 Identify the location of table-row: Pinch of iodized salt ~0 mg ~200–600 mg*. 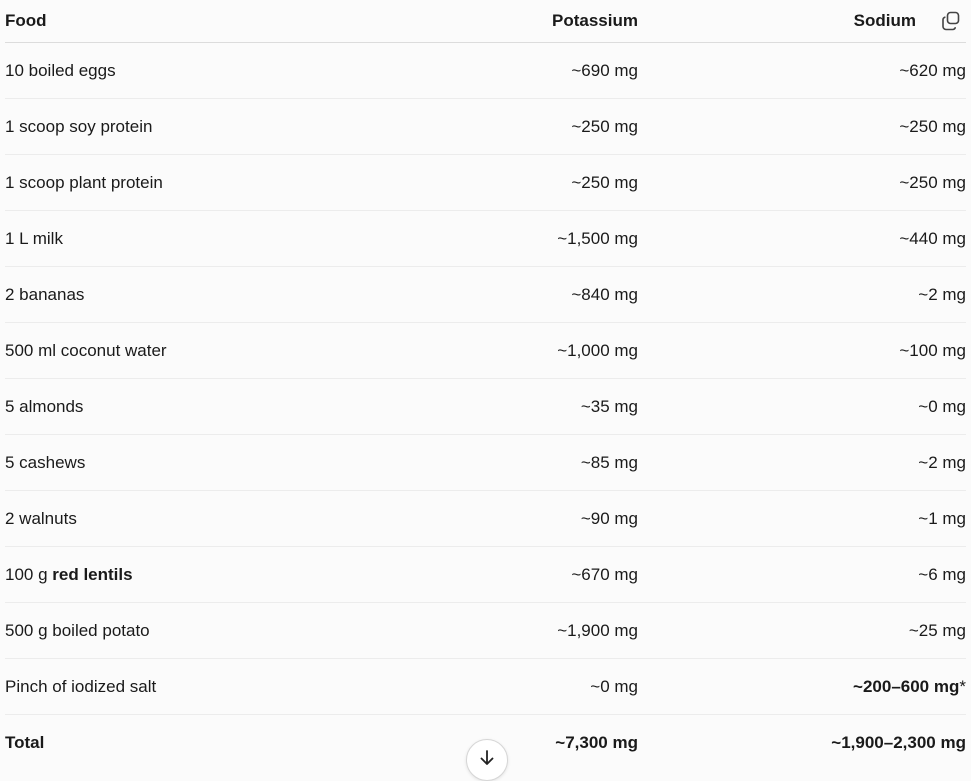
(485, 686).